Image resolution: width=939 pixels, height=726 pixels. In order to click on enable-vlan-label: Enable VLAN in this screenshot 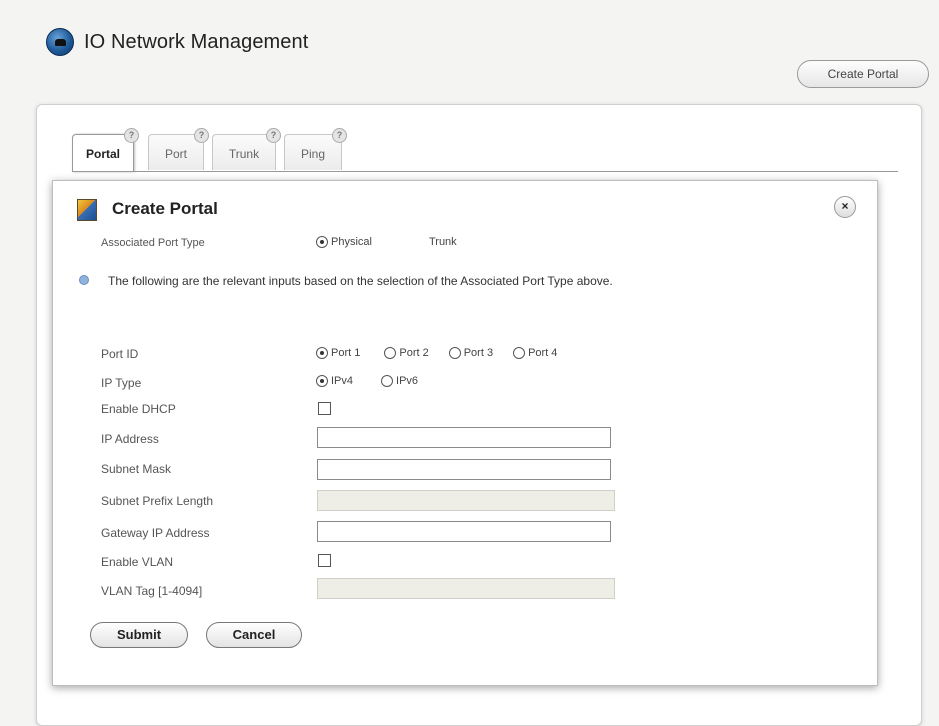, I will do `click(137, 562)`.